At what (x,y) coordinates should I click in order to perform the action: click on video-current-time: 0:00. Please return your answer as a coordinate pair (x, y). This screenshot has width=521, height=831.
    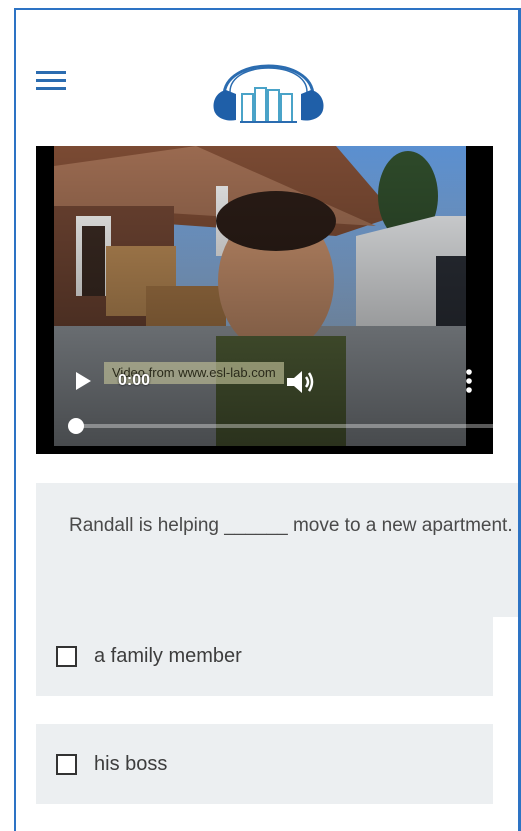
    Looking at the image, I should click on (134, 380).